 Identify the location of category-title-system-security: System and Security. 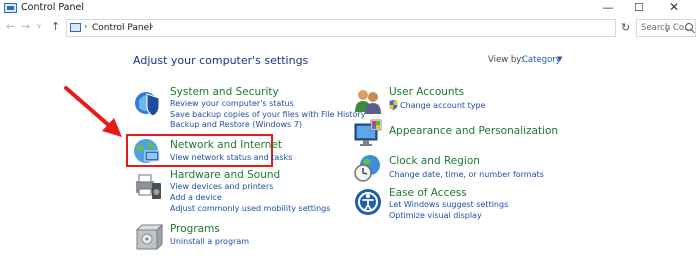
(224, 92).